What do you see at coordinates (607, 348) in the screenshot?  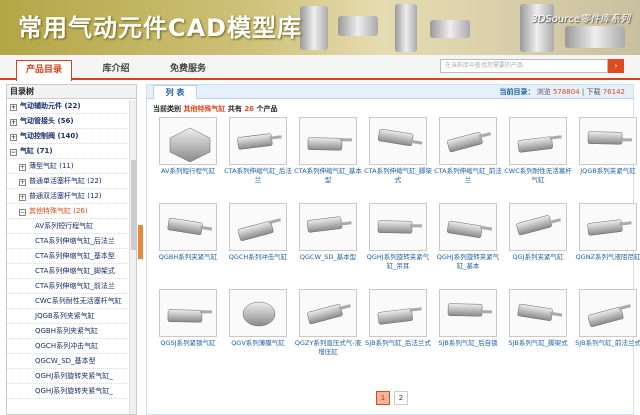 I see `product-name: SJB系列气缸_前法兰式` at bounding box center [607, 348].